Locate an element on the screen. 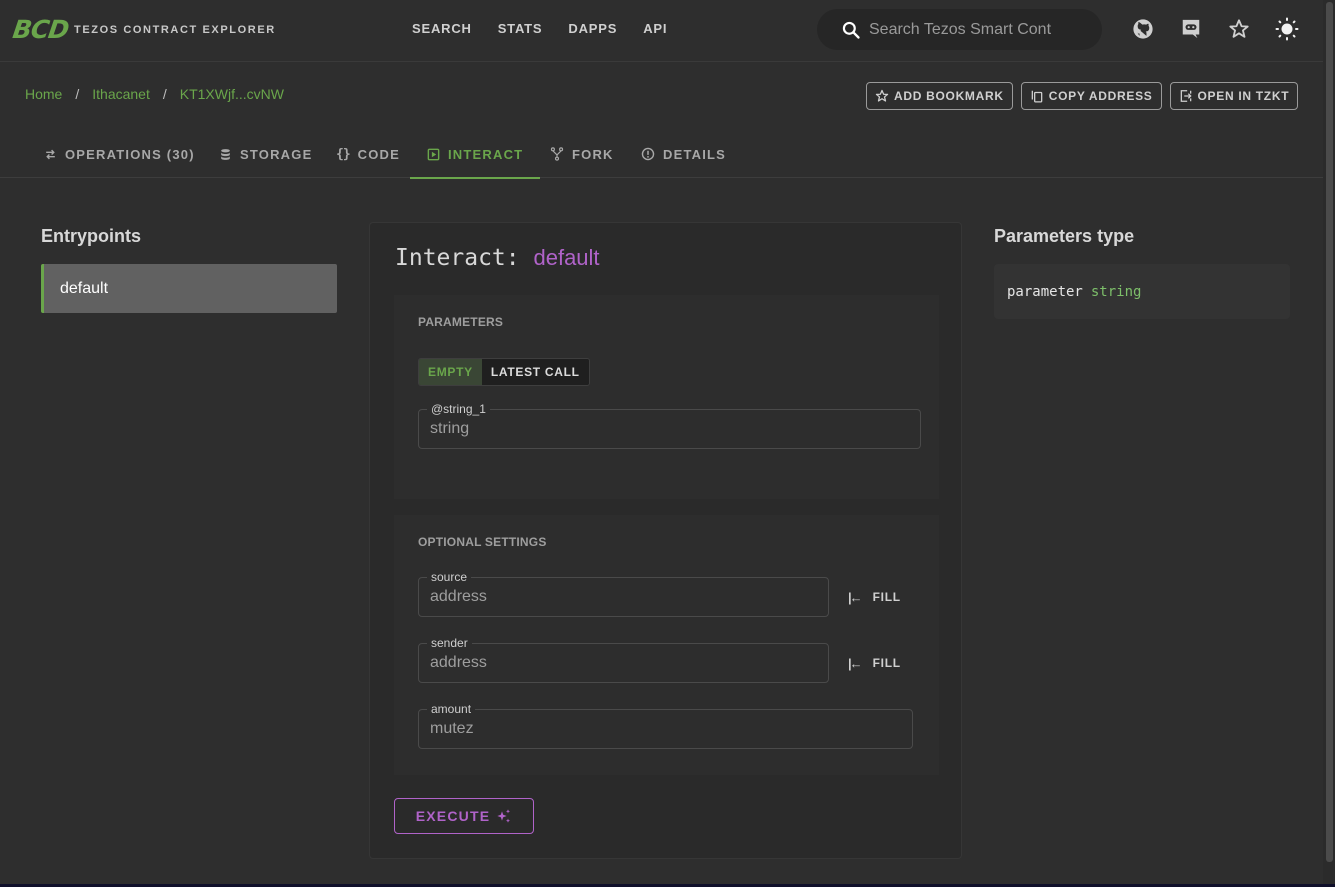 The height and width of the screenshot is (887, 1335). field-label: source is located at coordinates (449, 577).